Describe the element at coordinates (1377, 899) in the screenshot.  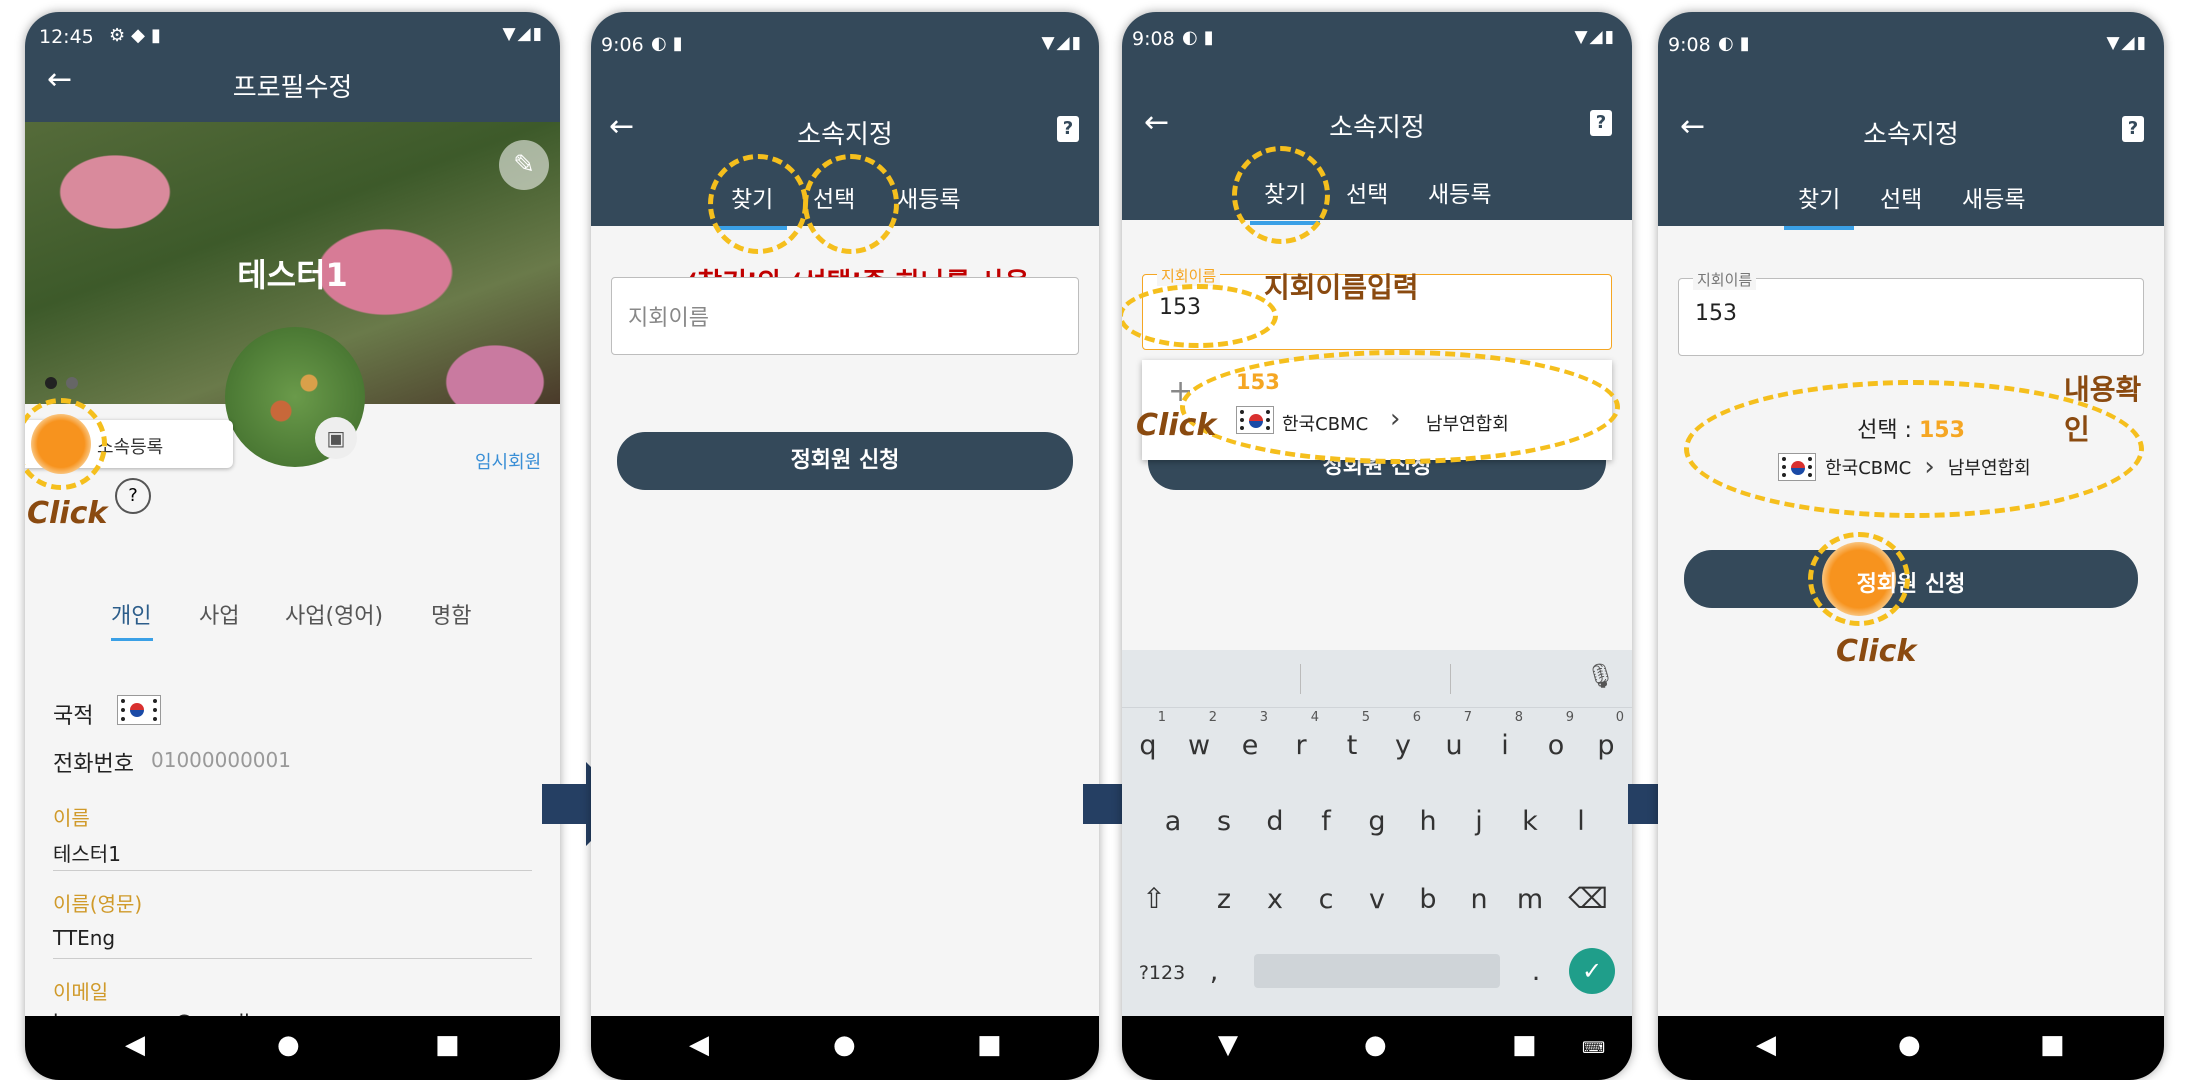
I see `key-v: v` at that location.